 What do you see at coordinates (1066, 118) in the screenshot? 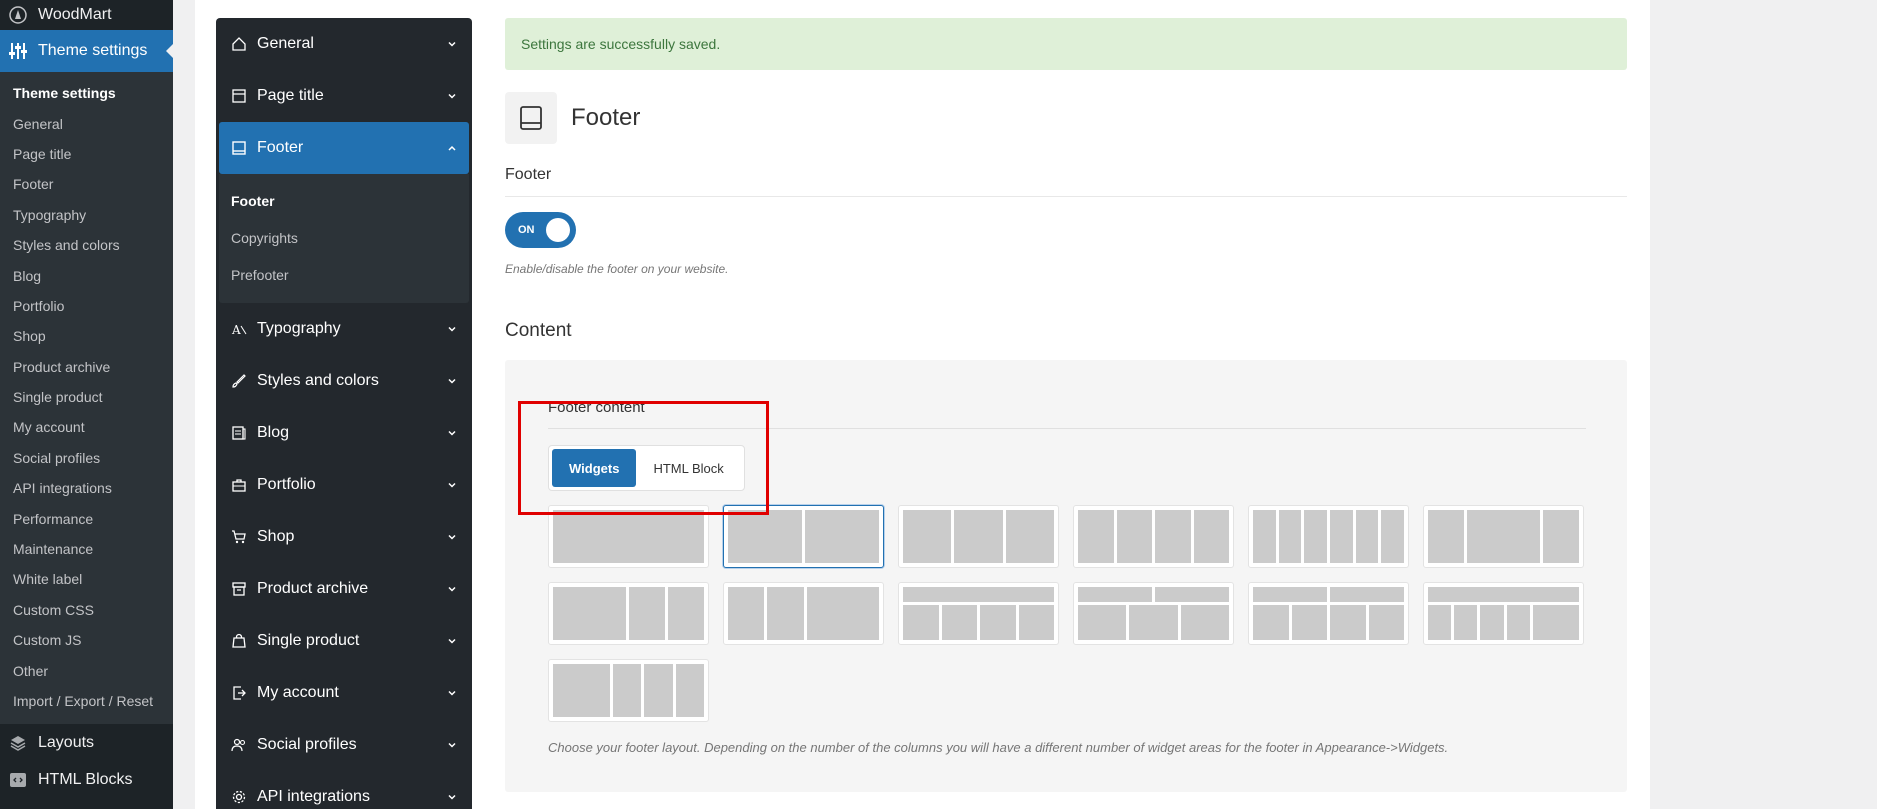
I see `page-header: Footer` at bounding box center [1066, 118].